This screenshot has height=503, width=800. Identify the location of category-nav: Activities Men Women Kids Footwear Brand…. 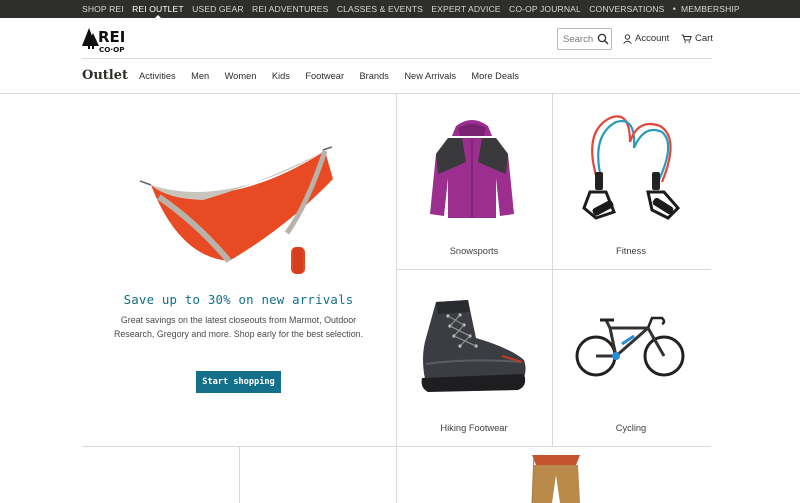
(336, 76).